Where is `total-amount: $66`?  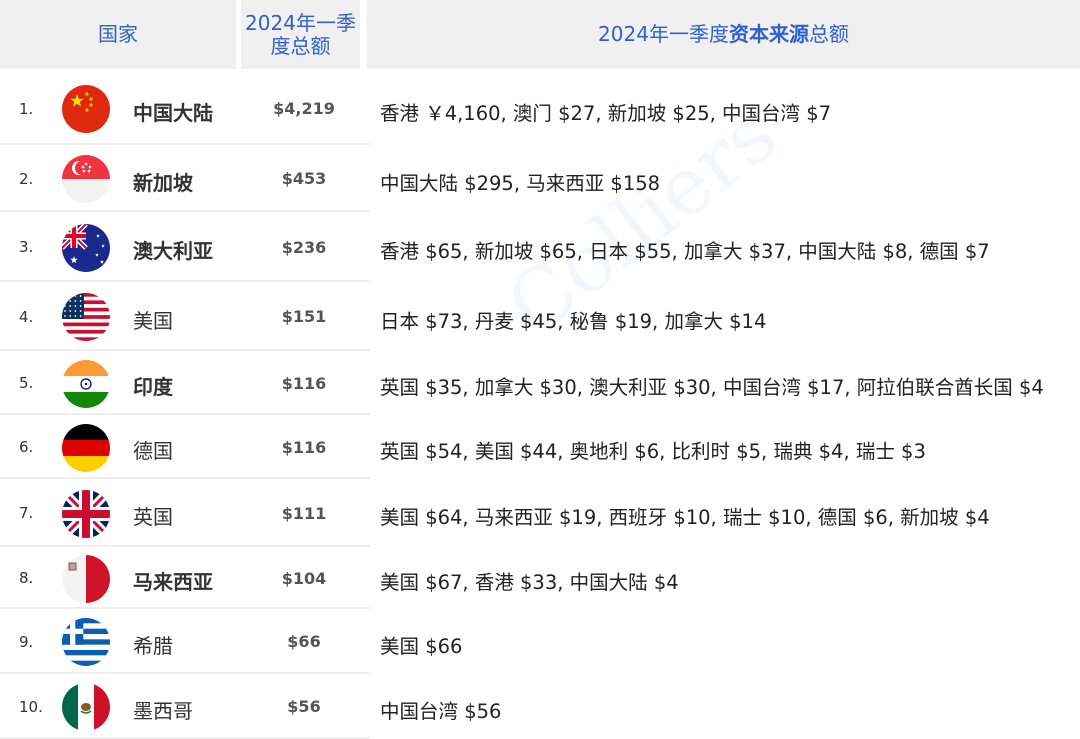
total-amount: $66 is located at coordinates (304, 641).